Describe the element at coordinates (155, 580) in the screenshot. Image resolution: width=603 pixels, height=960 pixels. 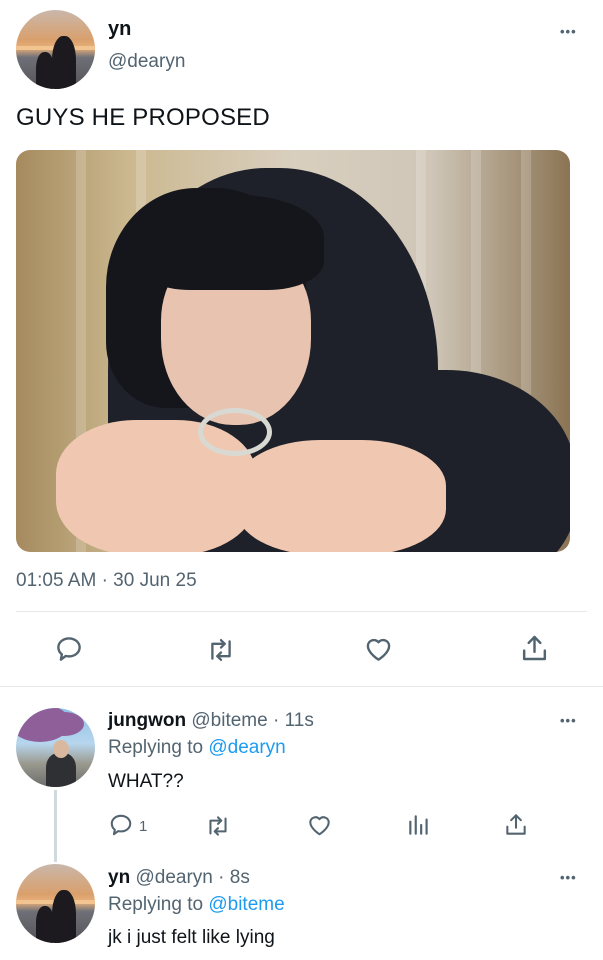
I see `tweet-date: 30 Jun 25` at that location.